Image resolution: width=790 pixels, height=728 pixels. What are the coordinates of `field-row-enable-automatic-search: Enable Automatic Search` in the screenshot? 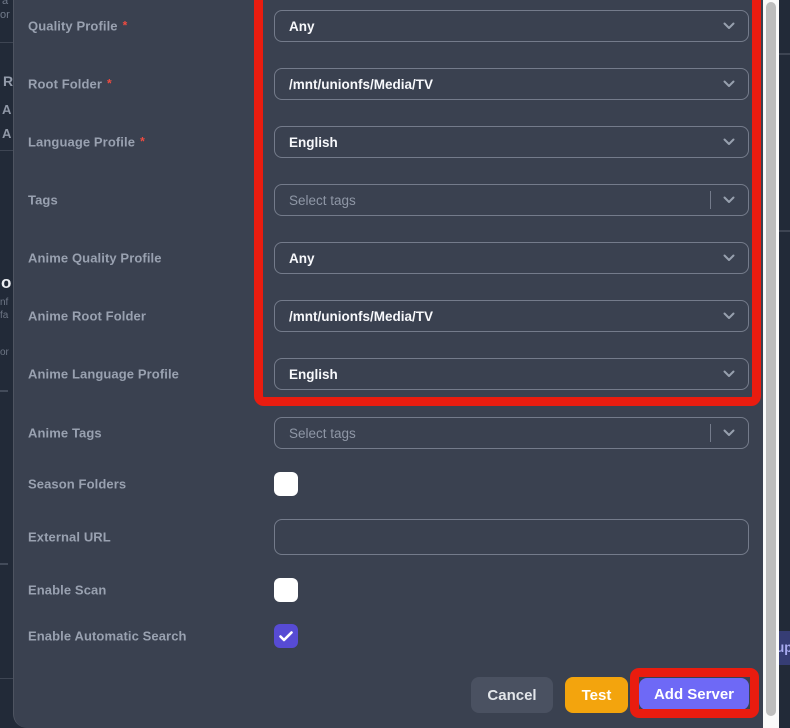 It's located at (388, 636).